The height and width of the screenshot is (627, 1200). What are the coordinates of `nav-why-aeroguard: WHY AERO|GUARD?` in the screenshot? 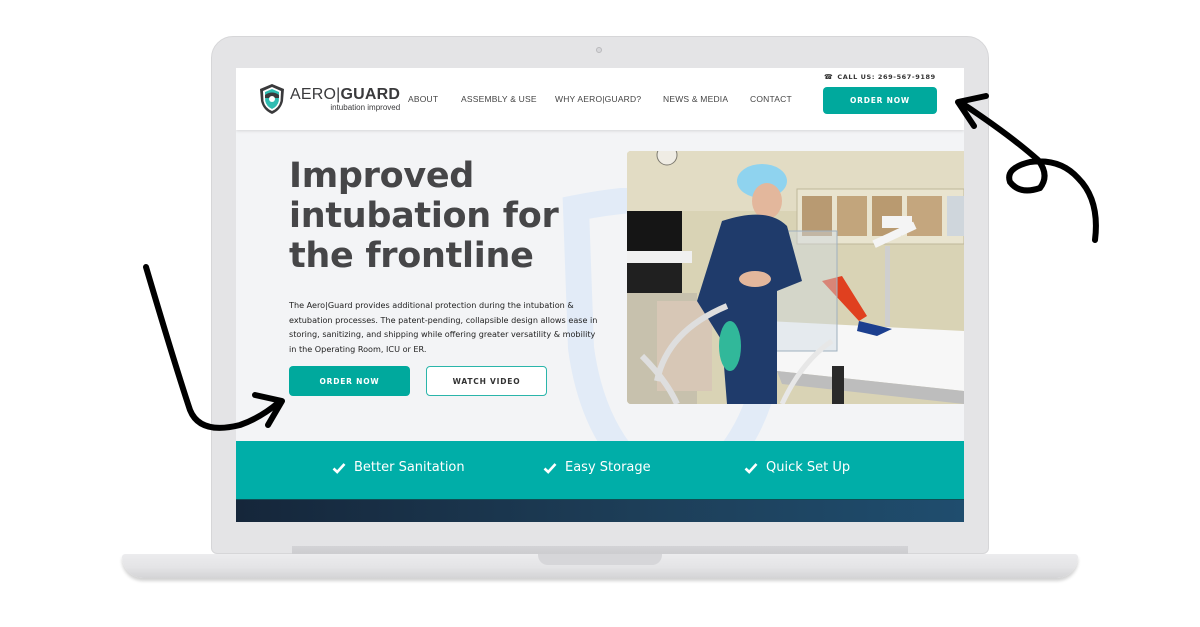 It's located at (598, 99).